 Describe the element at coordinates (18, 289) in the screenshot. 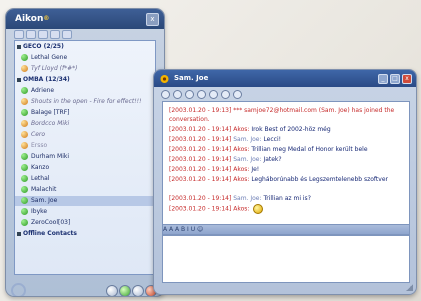

I see `app-logo-icon` at that location.